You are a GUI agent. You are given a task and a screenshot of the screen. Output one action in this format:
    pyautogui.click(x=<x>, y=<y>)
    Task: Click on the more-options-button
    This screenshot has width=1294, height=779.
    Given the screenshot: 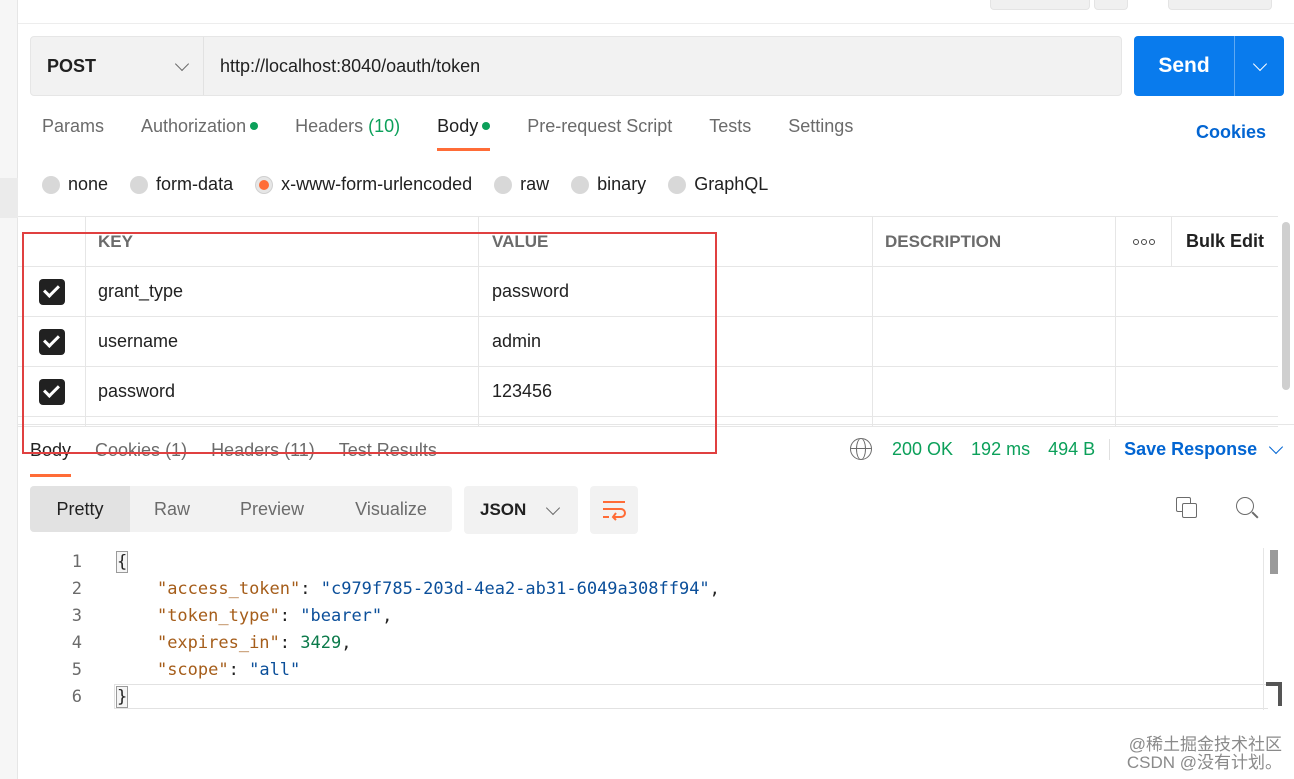 What is the action you would take?
    pyautogui.click(x=1144, y=241)
    